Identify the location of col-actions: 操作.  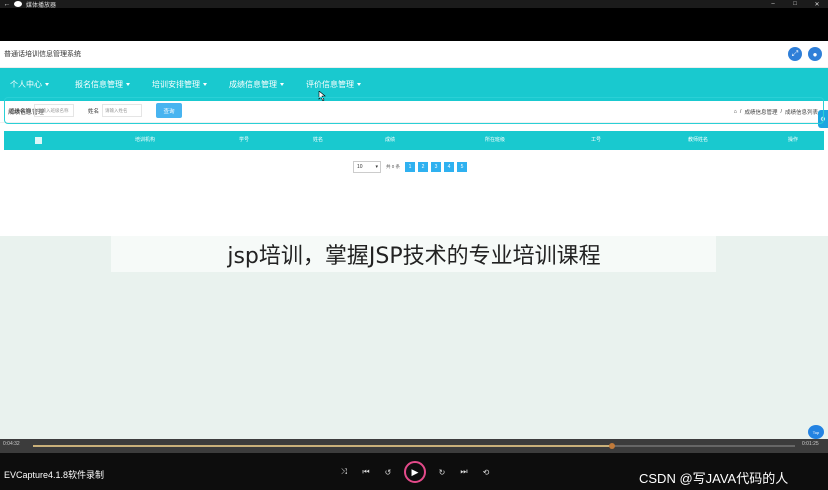
(793, 140).